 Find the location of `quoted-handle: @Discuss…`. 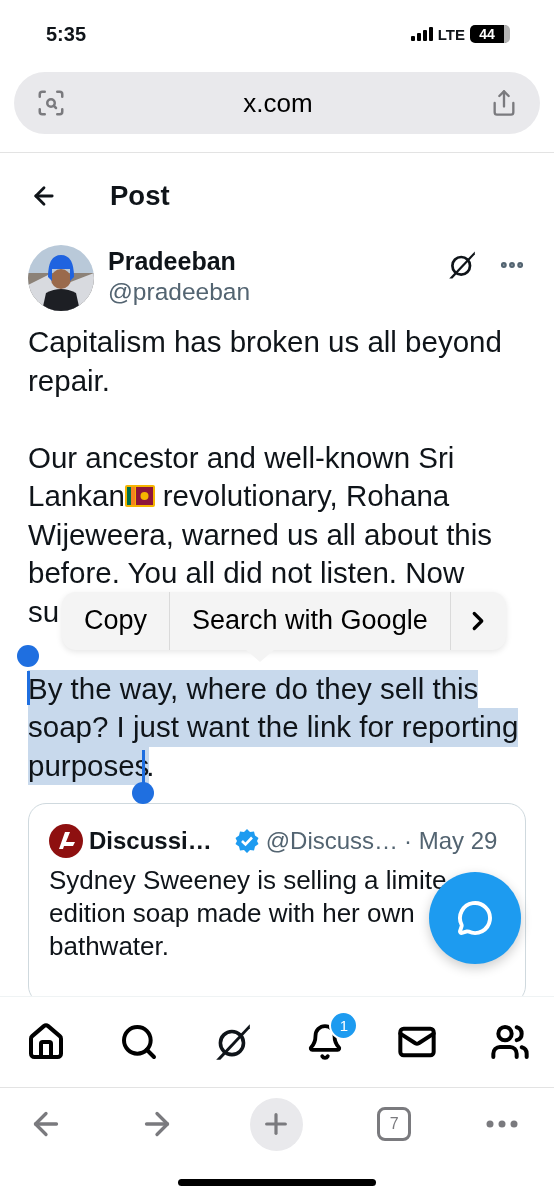

quoted-handle: @Discuss… is located at coordinates (332, 841).